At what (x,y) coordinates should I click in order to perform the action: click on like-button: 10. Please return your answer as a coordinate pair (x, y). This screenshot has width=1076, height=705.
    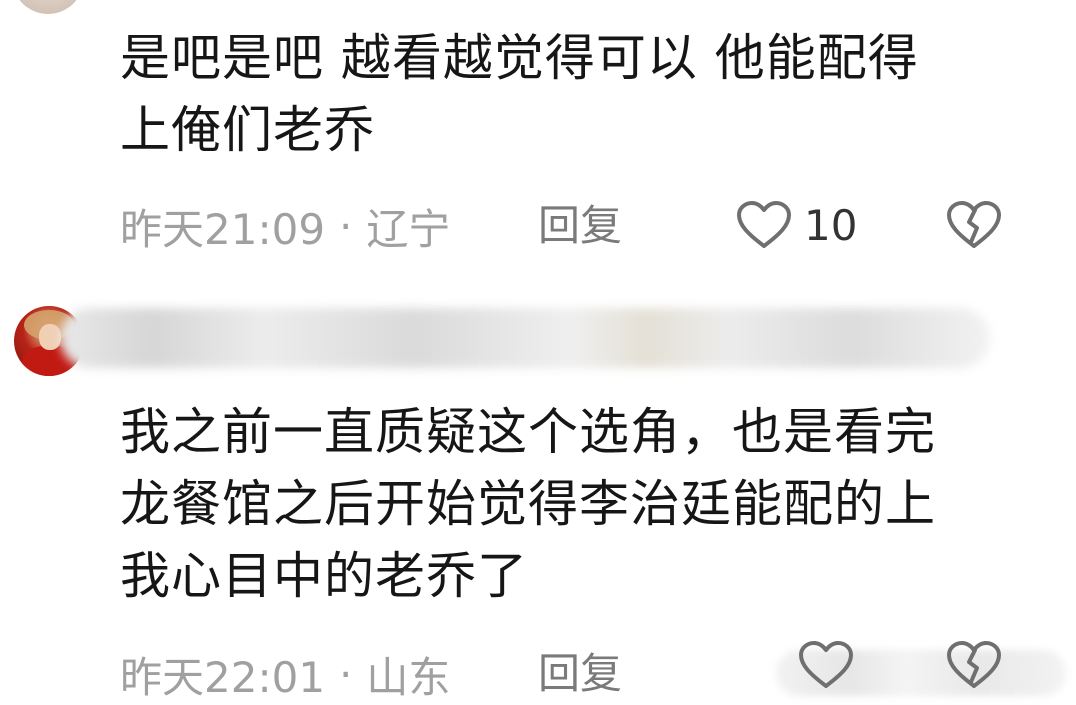
    Looking at the image, I should click on (796, 225).